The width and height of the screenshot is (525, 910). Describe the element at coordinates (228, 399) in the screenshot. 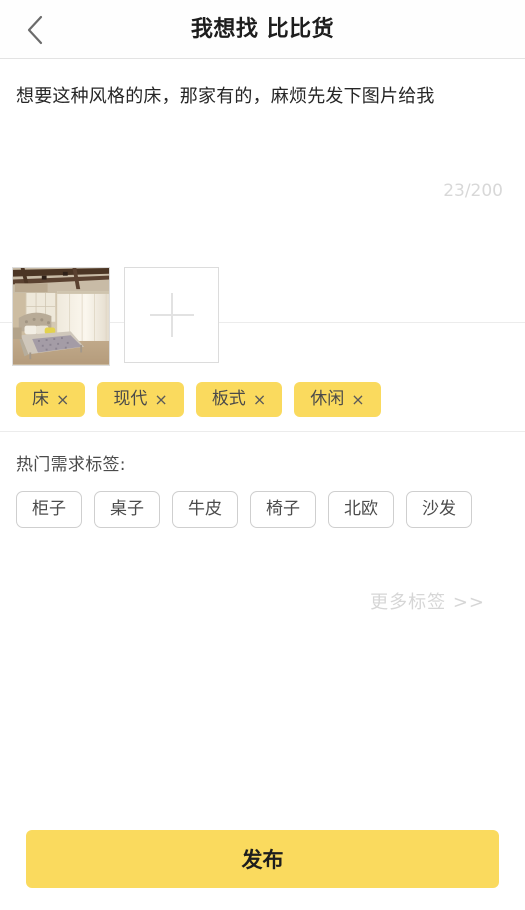

I see `selected-tag-label: 板式` at that location.